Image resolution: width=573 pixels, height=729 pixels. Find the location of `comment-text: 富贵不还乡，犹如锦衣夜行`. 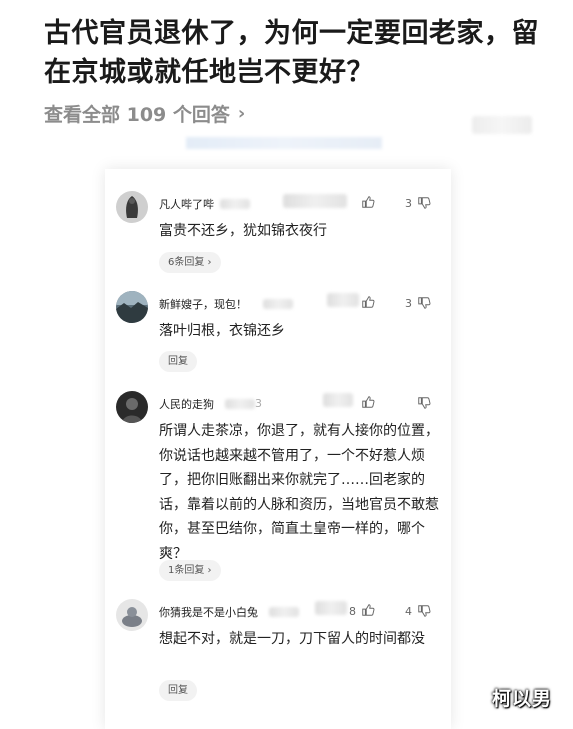

comment-text: 富贵不还乡，犹如锦衣夜行 is located at coordinates (243, 231).